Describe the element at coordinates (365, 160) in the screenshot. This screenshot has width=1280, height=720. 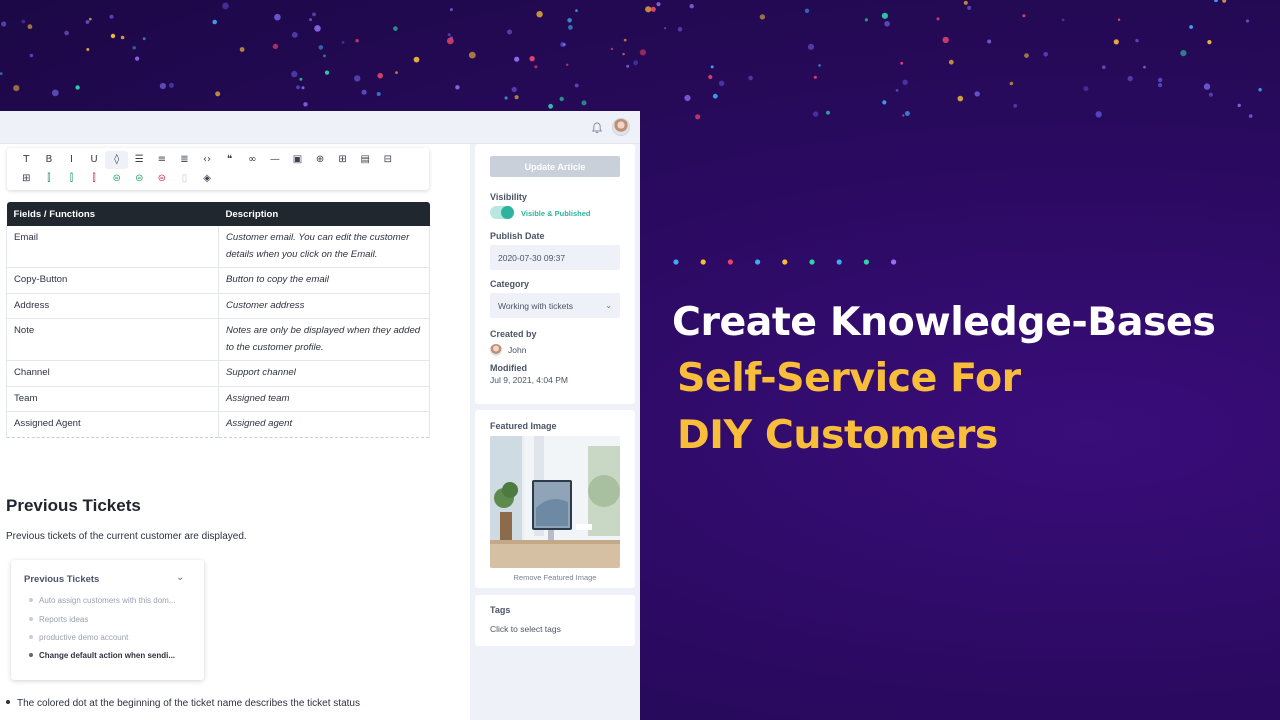
I see `document-icon: ▤` at that location.